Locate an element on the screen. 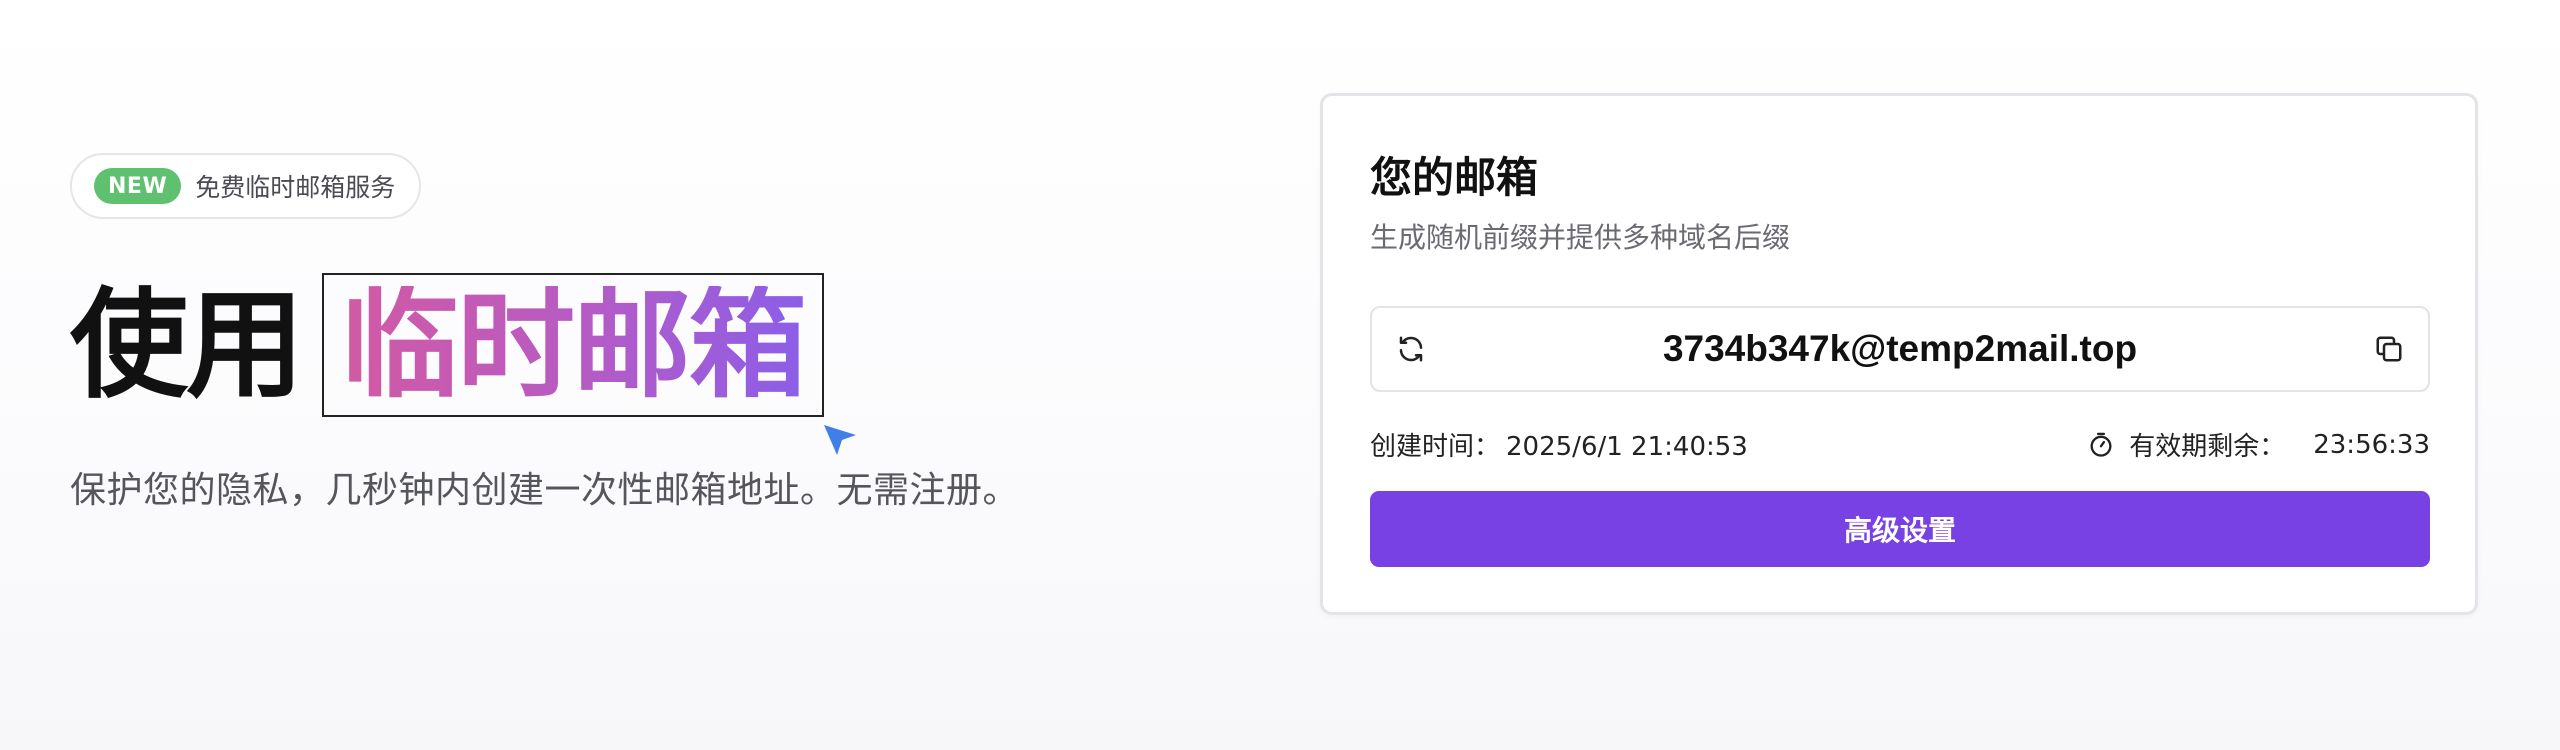 The width and height of the screenshot is (2560, 750). advanced-settings-button: 高级设置 is located at coordinates (1900, 529).